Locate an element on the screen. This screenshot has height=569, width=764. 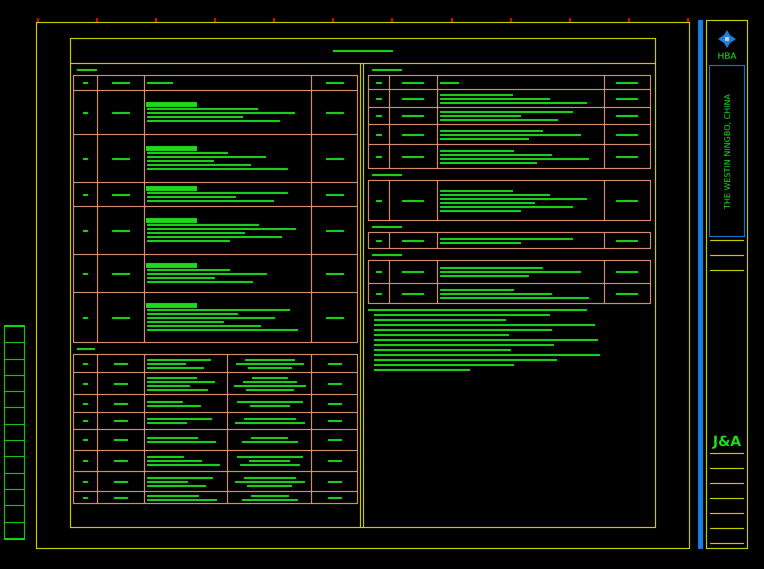
firm-logo: J&A is located at coordinates (727, 442).